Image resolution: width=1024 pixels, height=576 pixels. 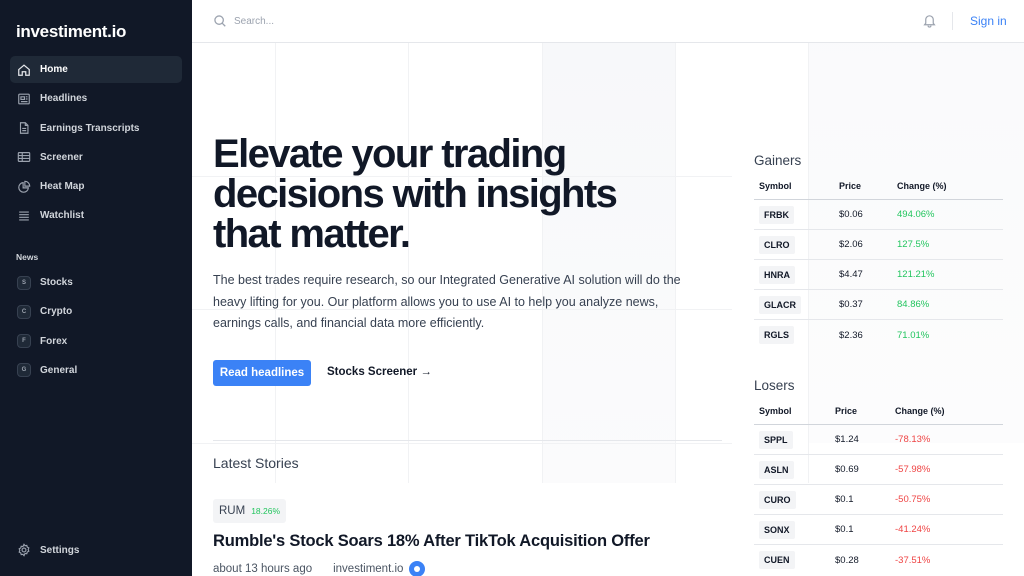 What do you see at coordinates (384, 21) in the screenshot?
I see `search-input` at bounding box center [384, 21].